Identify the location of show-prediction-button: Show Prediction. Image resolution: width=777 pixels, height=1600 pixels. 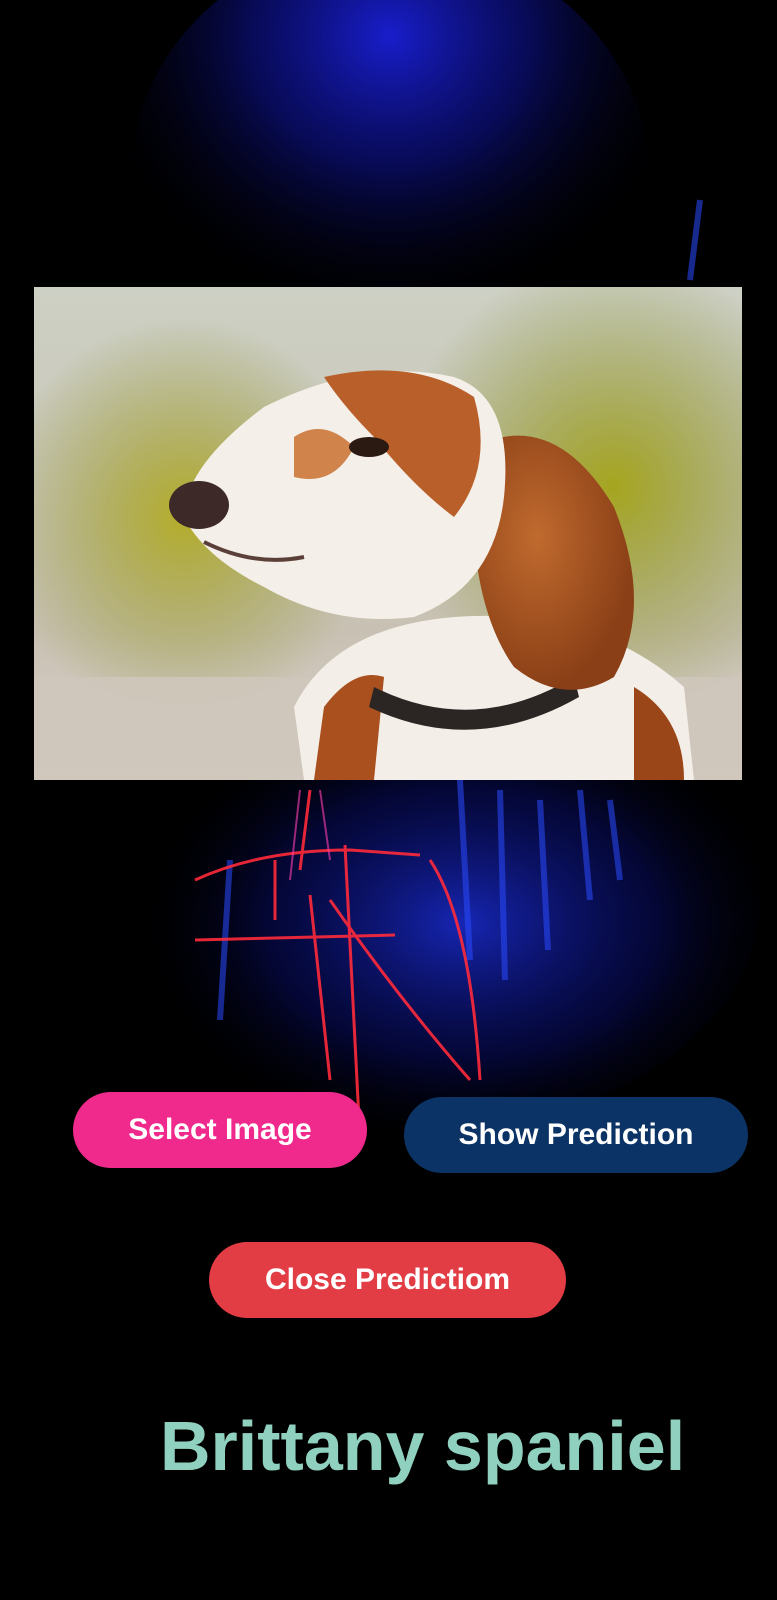
(576, 1135).